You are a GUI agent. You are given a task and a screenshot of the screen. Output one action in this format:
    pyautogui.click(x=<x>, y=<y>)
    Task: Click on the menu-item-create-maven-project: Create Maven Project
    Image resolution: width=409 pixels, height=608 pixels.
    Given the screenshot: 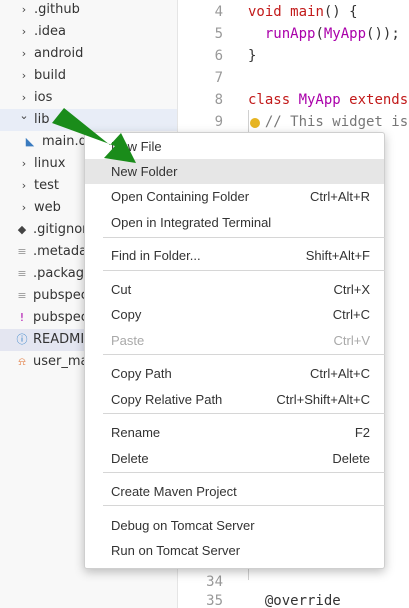 What is the action you would take?
    pyautogui.click(x=234, y=491)
    